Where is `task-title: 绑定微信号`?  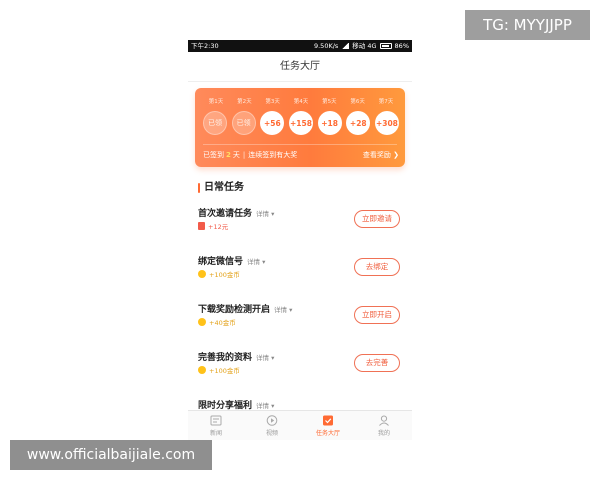 task-title: 绑定微信号 is located at coordinates (221, 262).